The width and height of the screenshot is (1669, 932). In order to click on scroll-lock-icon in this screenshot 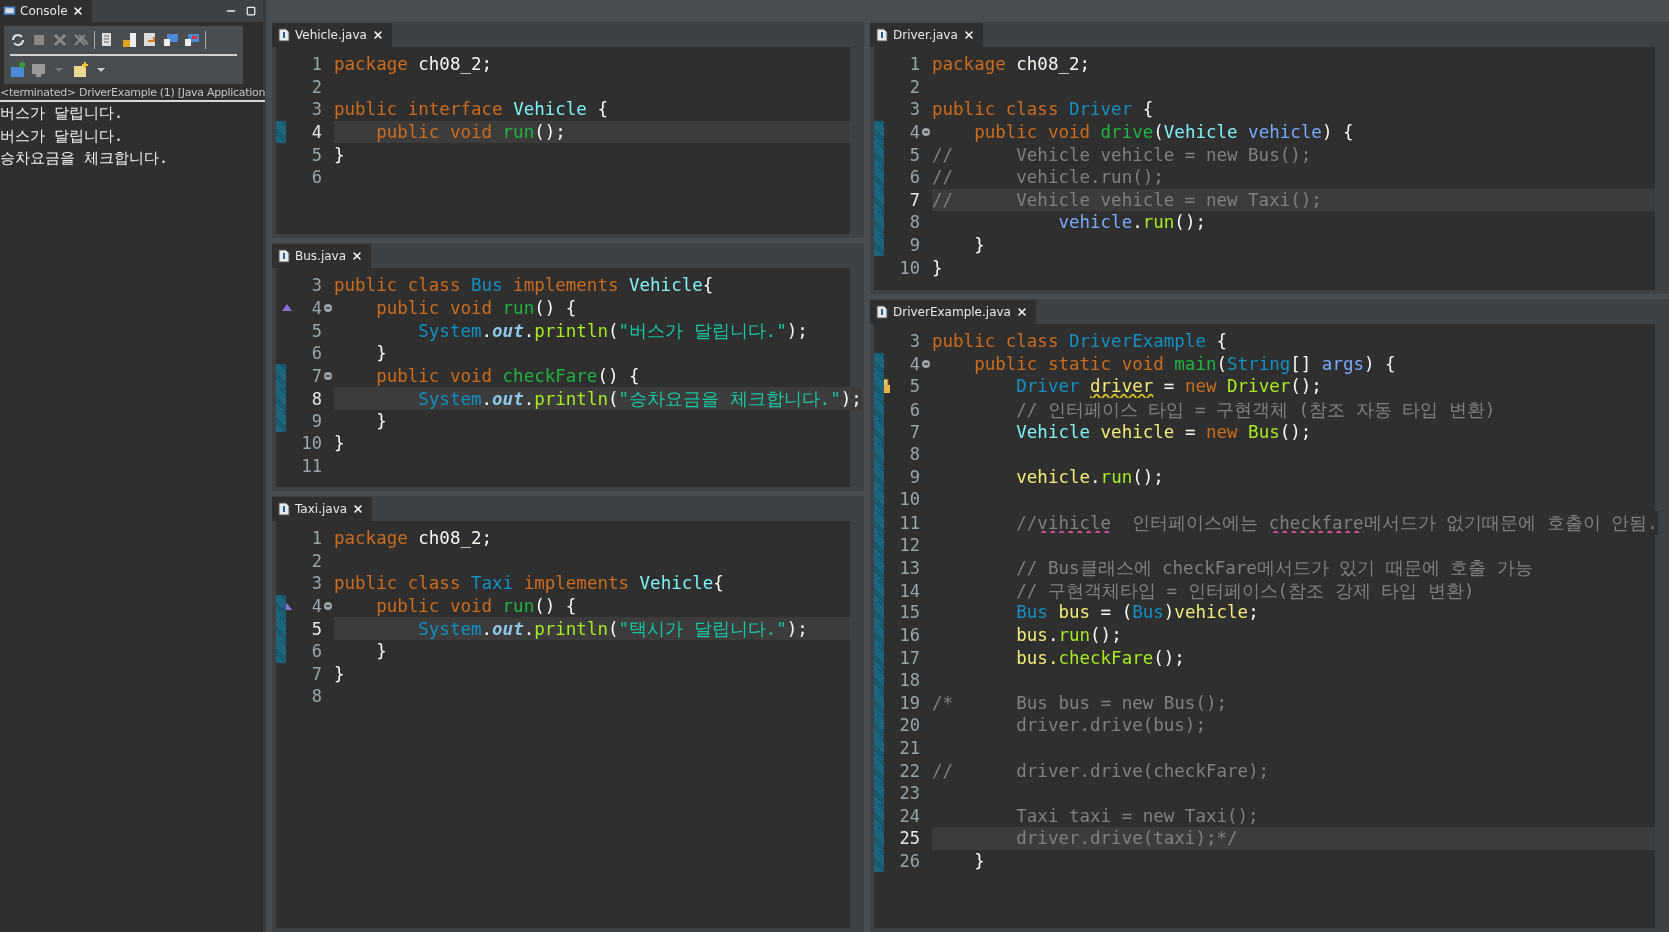, I will do `click(129, 40)`.